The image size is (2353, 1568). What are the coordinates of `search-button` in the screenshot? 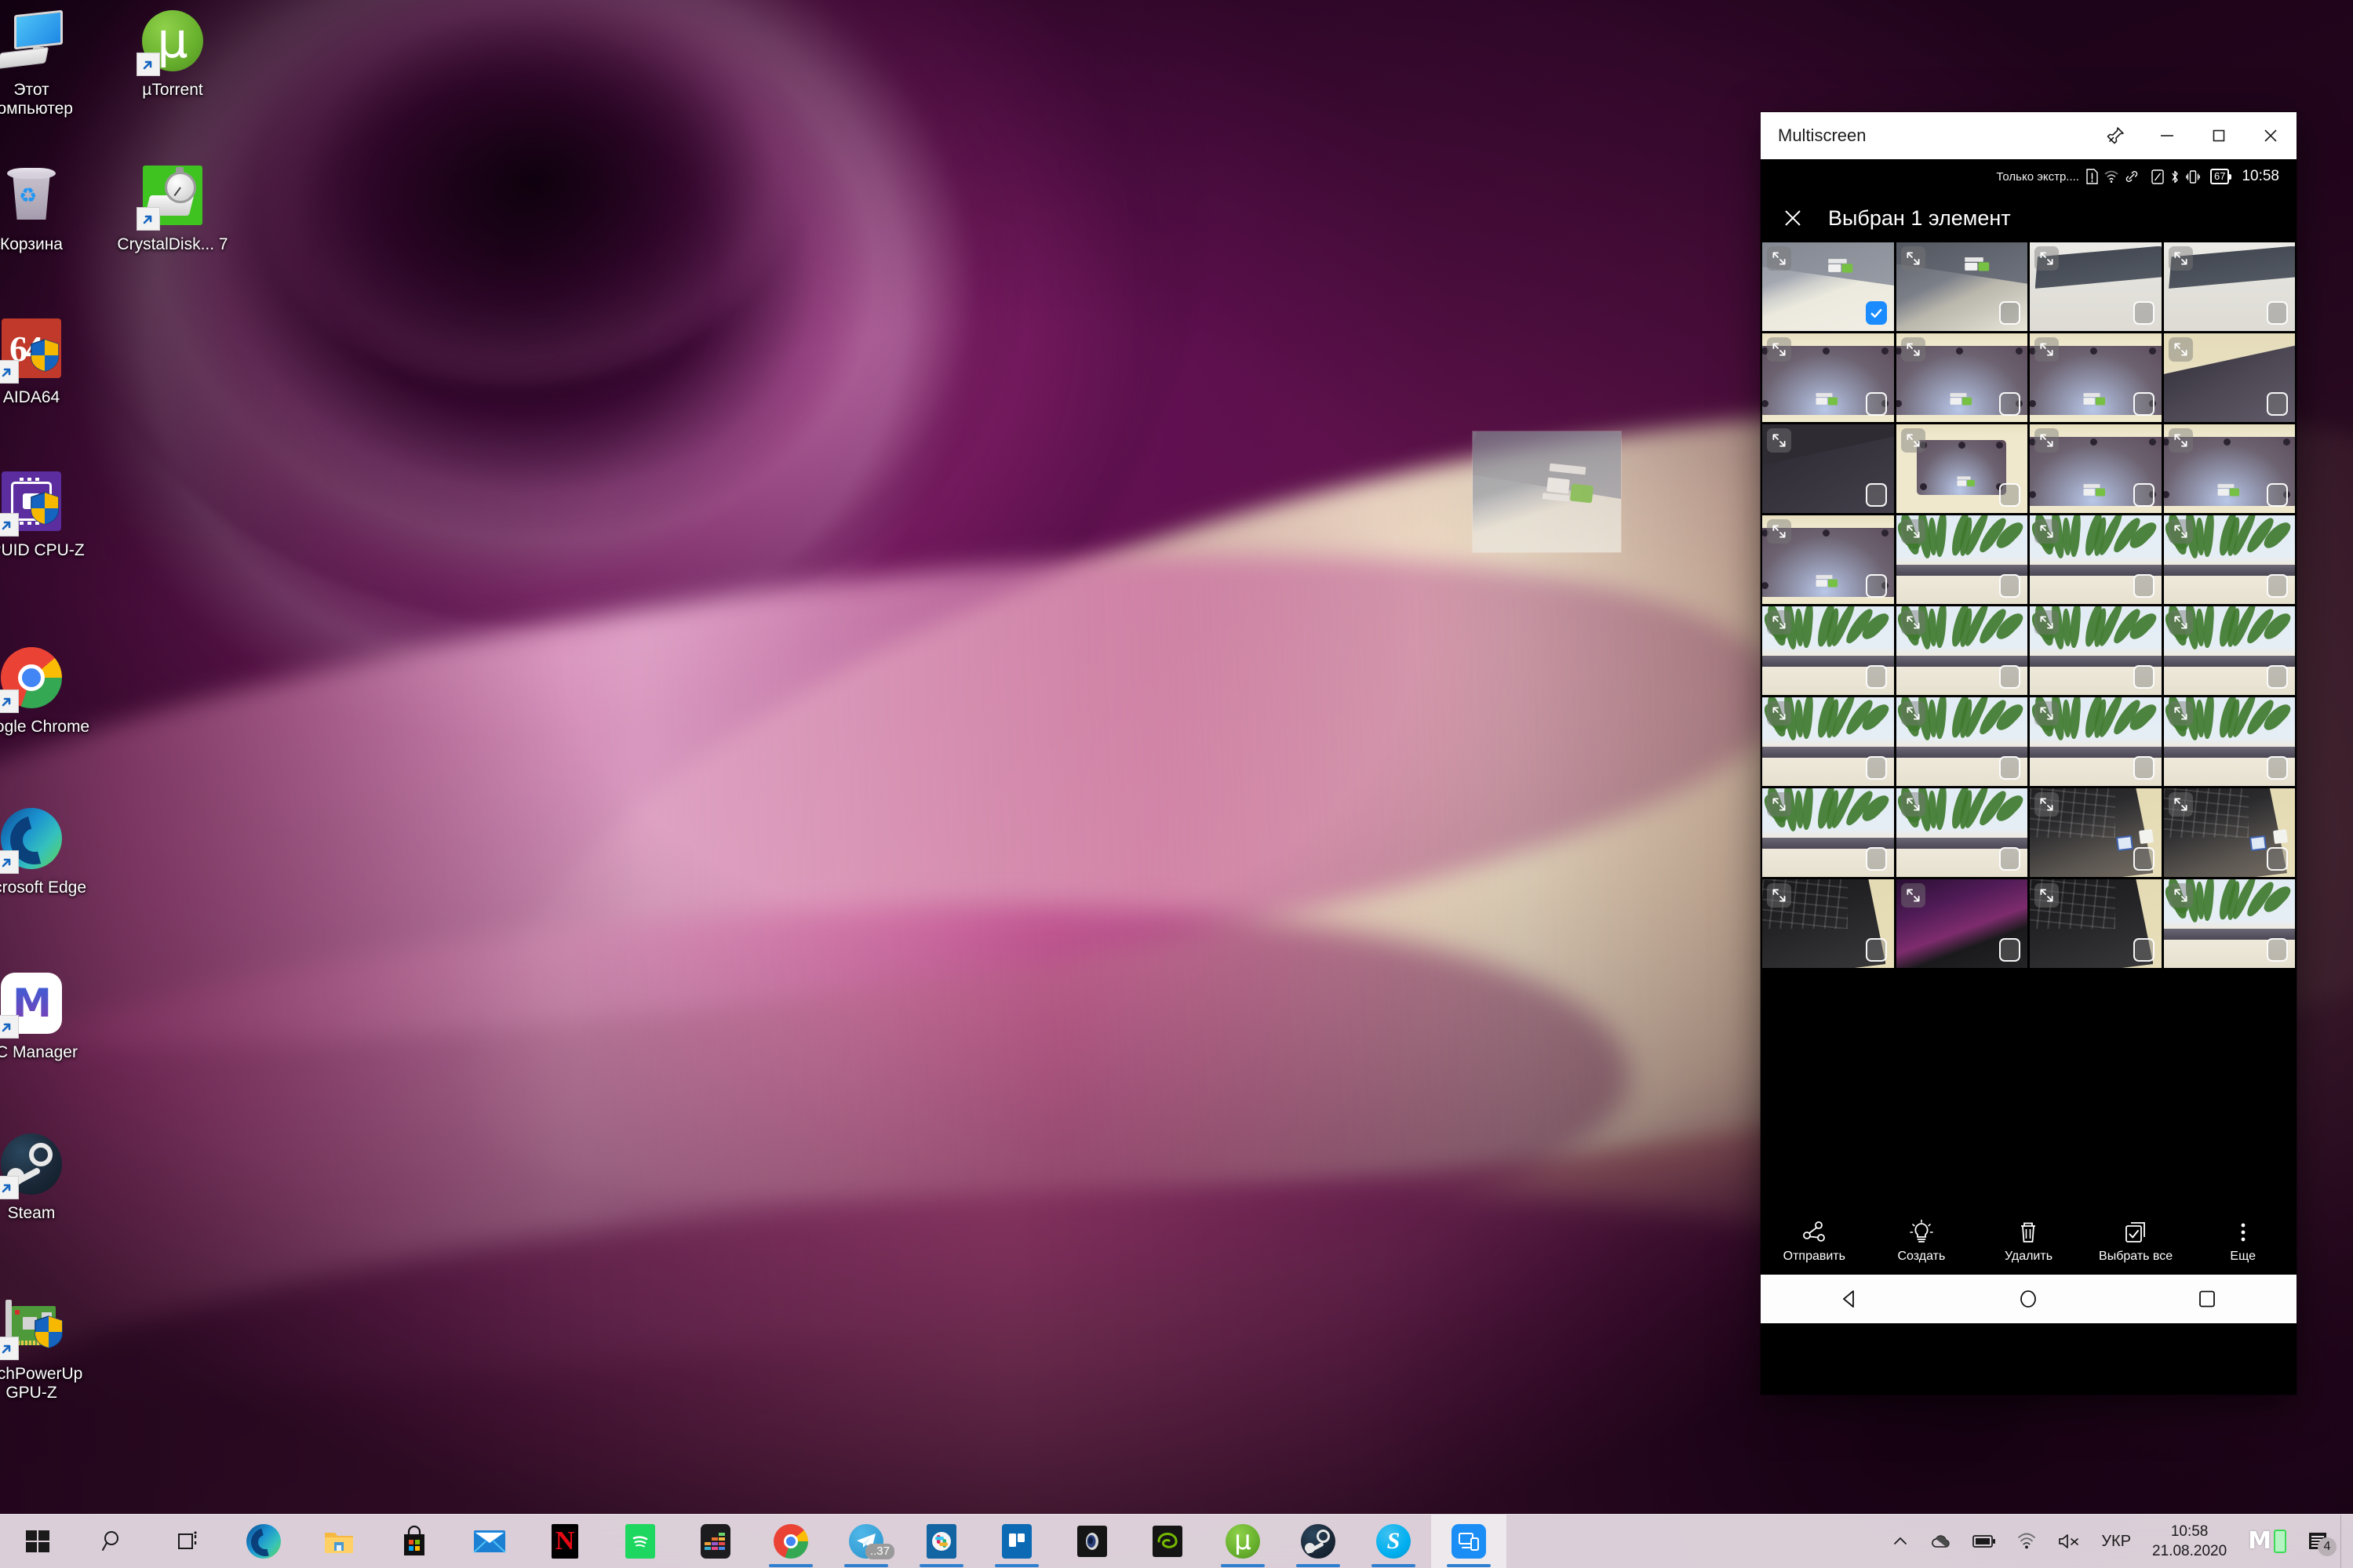 It's located at (113, 1541).